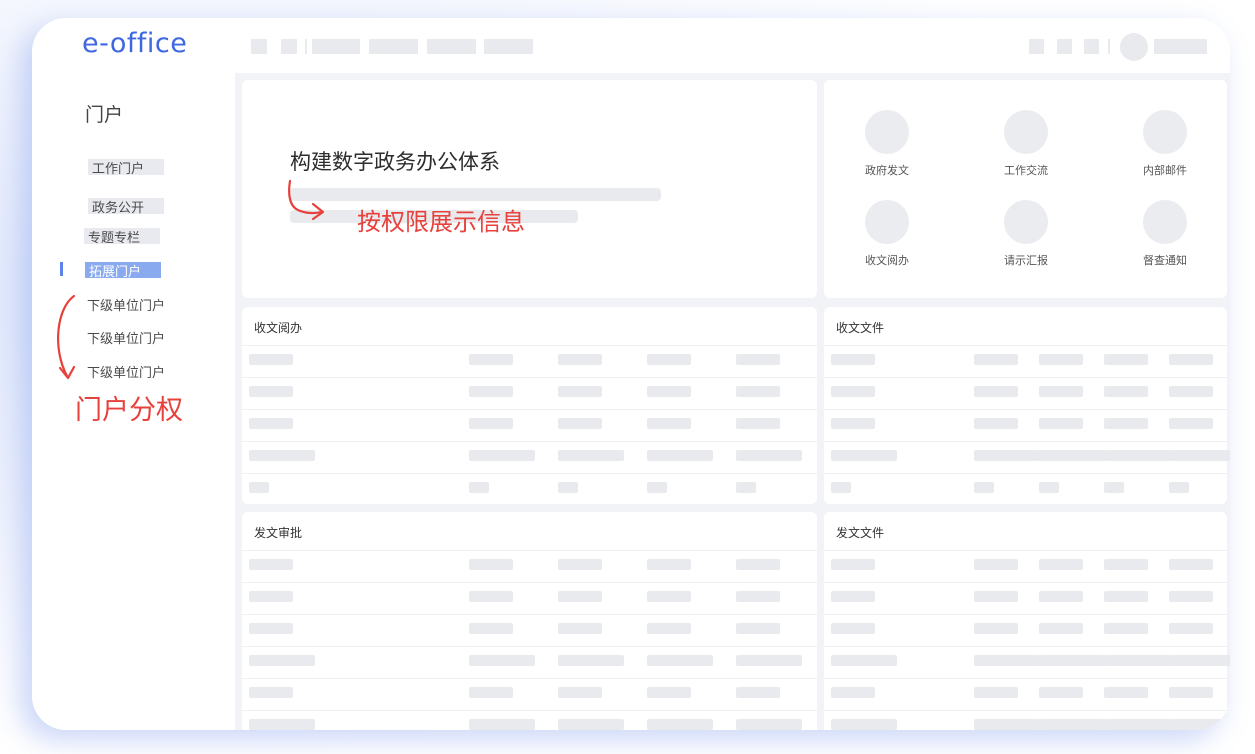 This screenshot has height=754, width=1255. I want to click on sidebar-item-label: 拓展门户, so click(115, 272).